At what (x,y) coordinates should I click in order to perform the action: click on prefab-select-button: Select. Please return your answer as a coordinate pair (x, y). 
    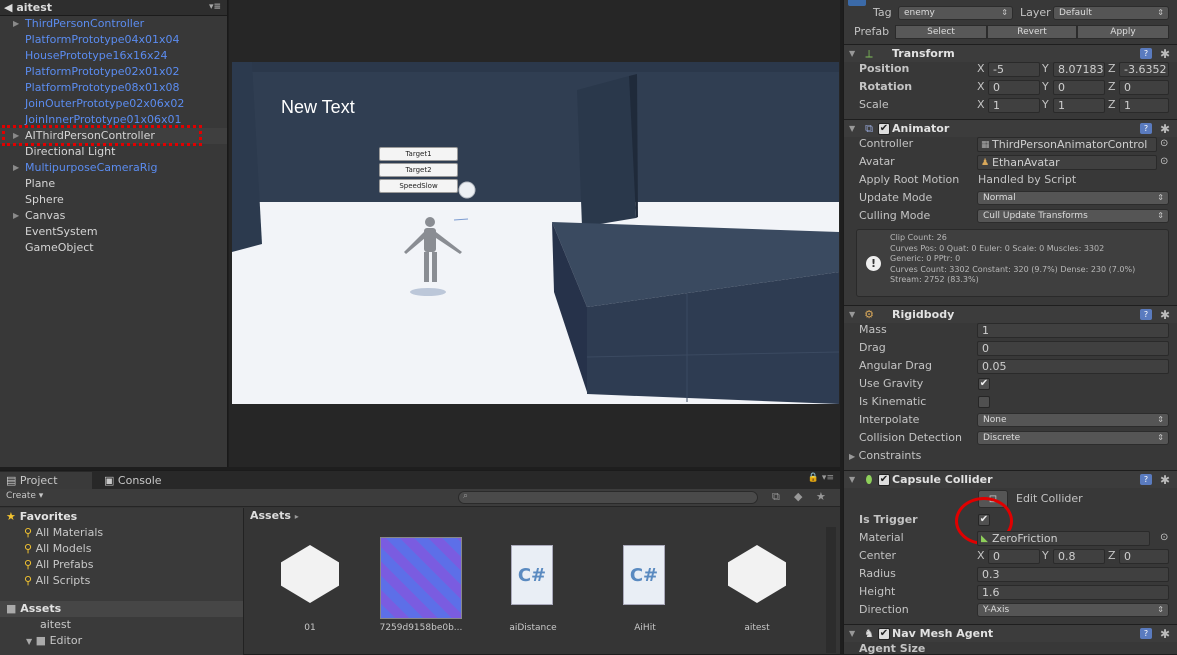
    Looking at the image, I should click on (941, 32).